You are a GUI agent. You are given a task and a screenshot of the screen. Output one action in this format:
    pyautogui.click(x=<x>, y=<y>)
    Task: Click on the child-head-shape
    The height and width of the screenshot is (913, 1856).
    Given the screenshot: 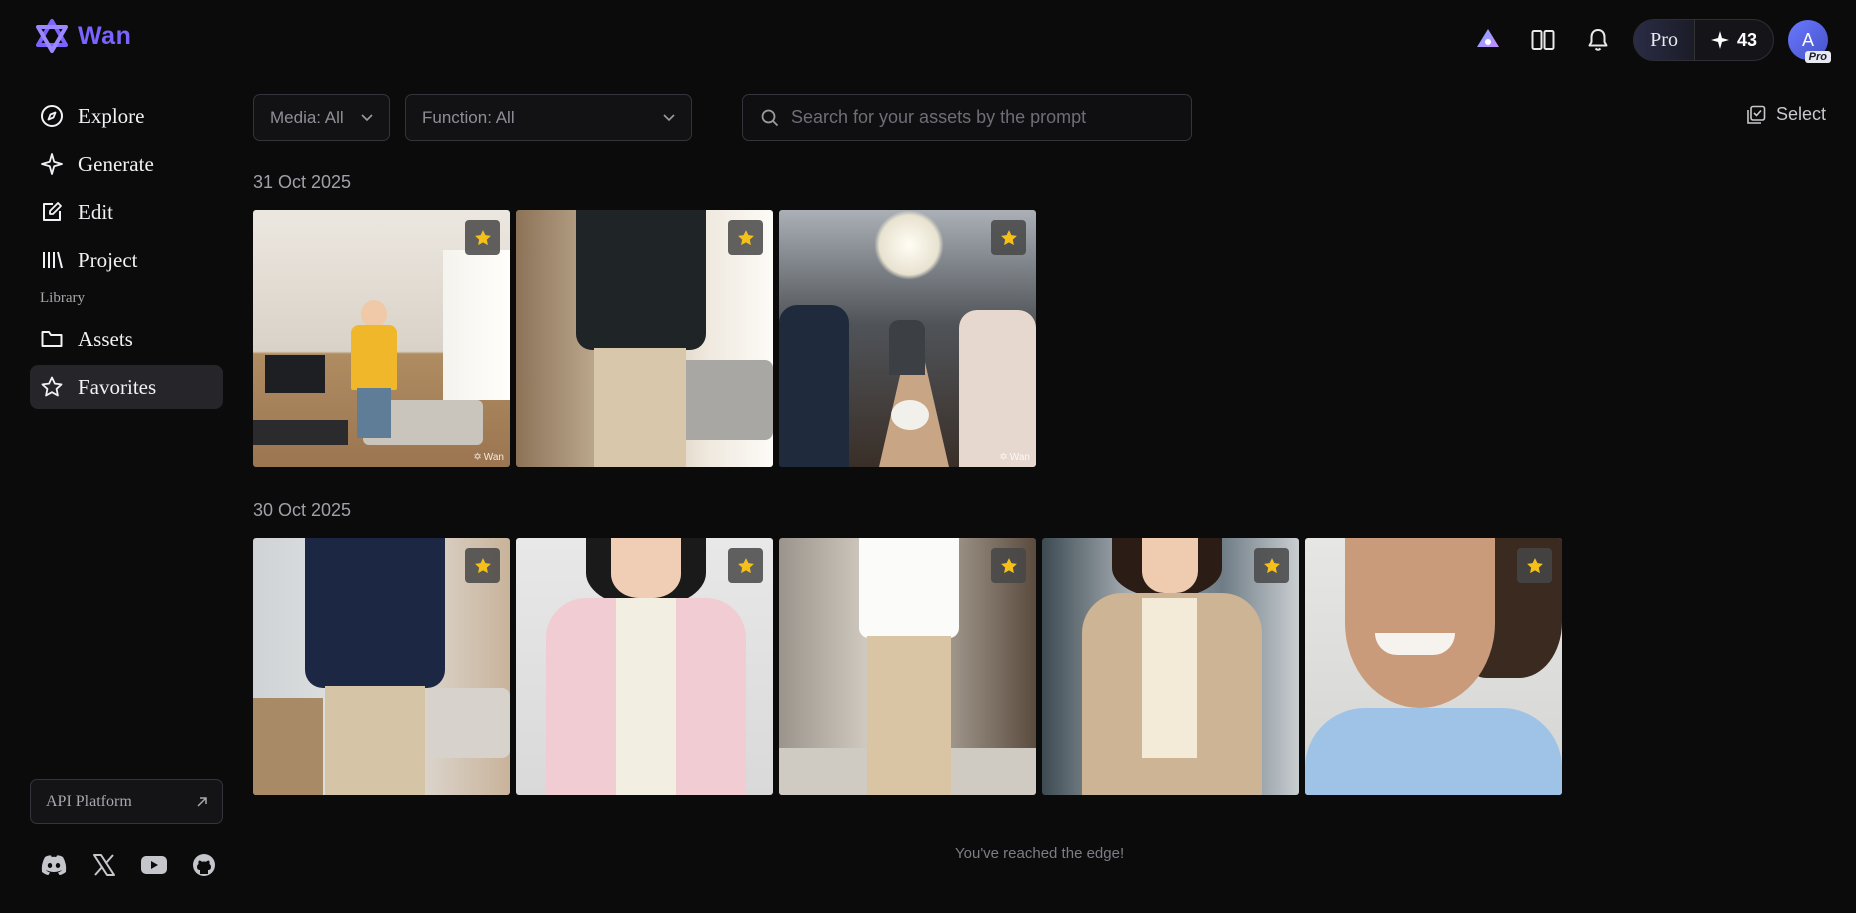 What is the action you would take?
    pyautogui.click(x=374, y=314)
    